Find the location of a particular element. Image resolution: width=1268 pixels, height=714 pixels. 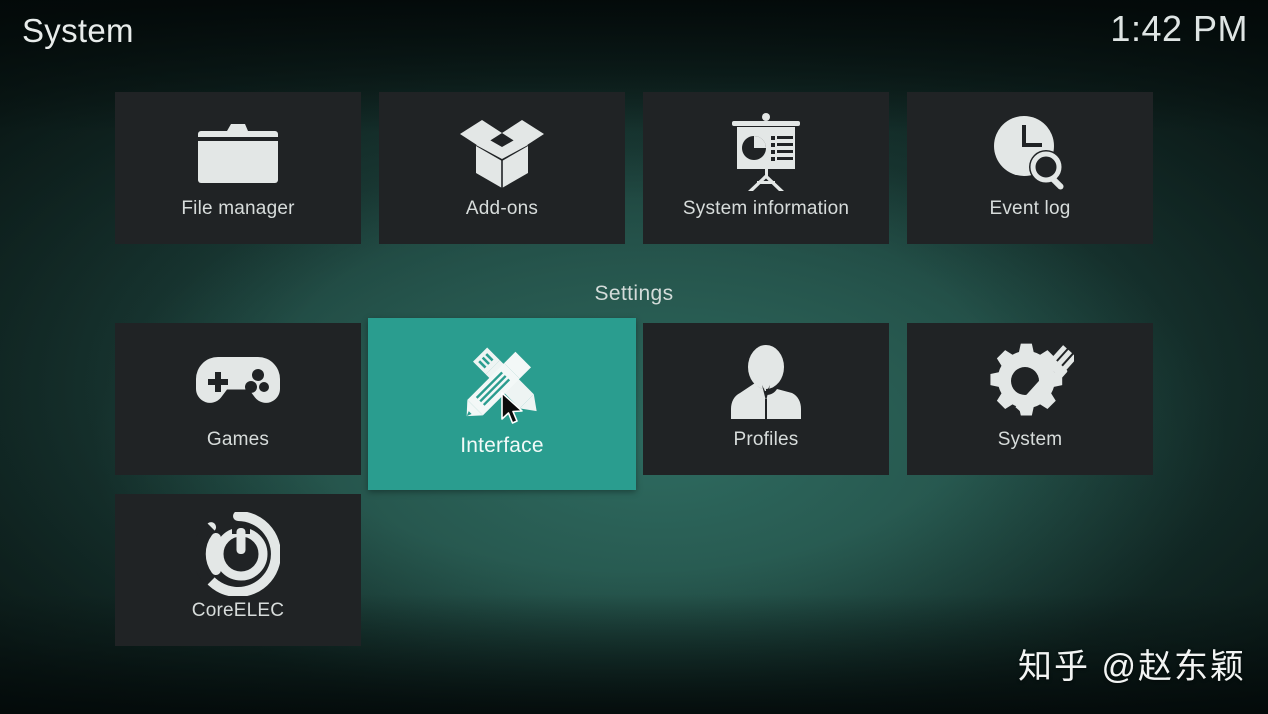

tile-games: Games is located at coordinates (238, 399).